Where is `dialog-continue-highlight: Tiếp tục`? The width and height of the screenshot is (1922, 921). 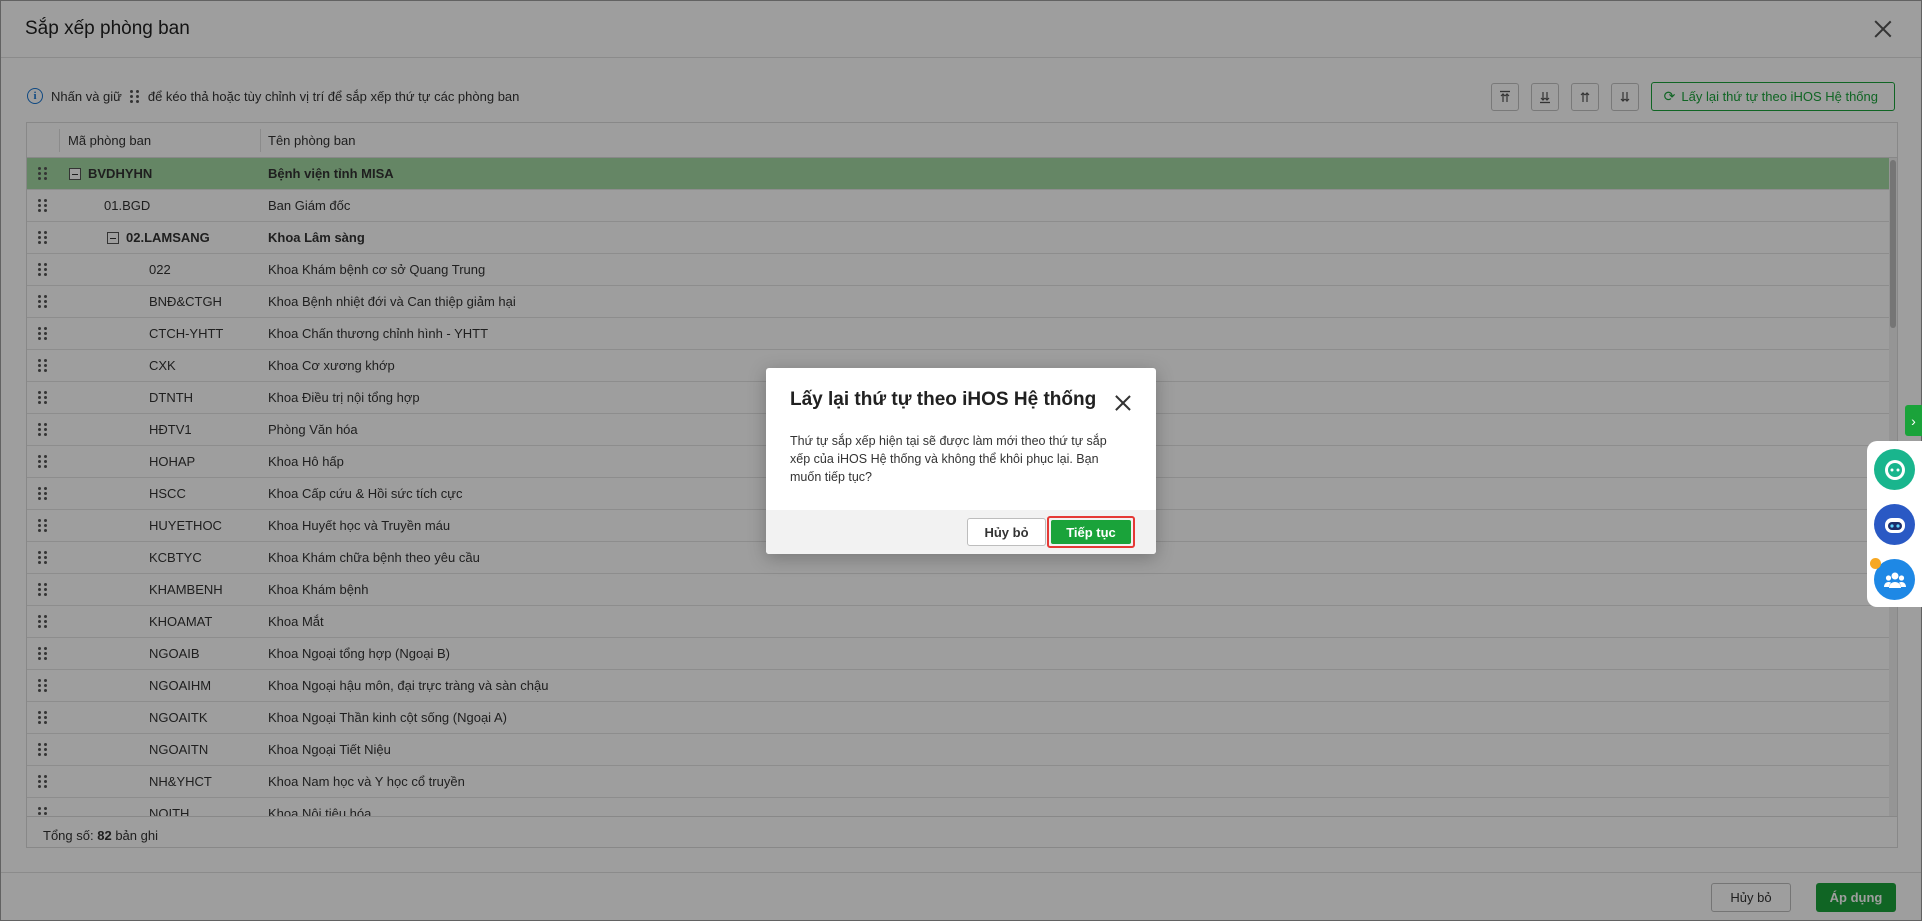
dialog-continue-highlight: Tiếp tục is located at coordinates (1091, 532).